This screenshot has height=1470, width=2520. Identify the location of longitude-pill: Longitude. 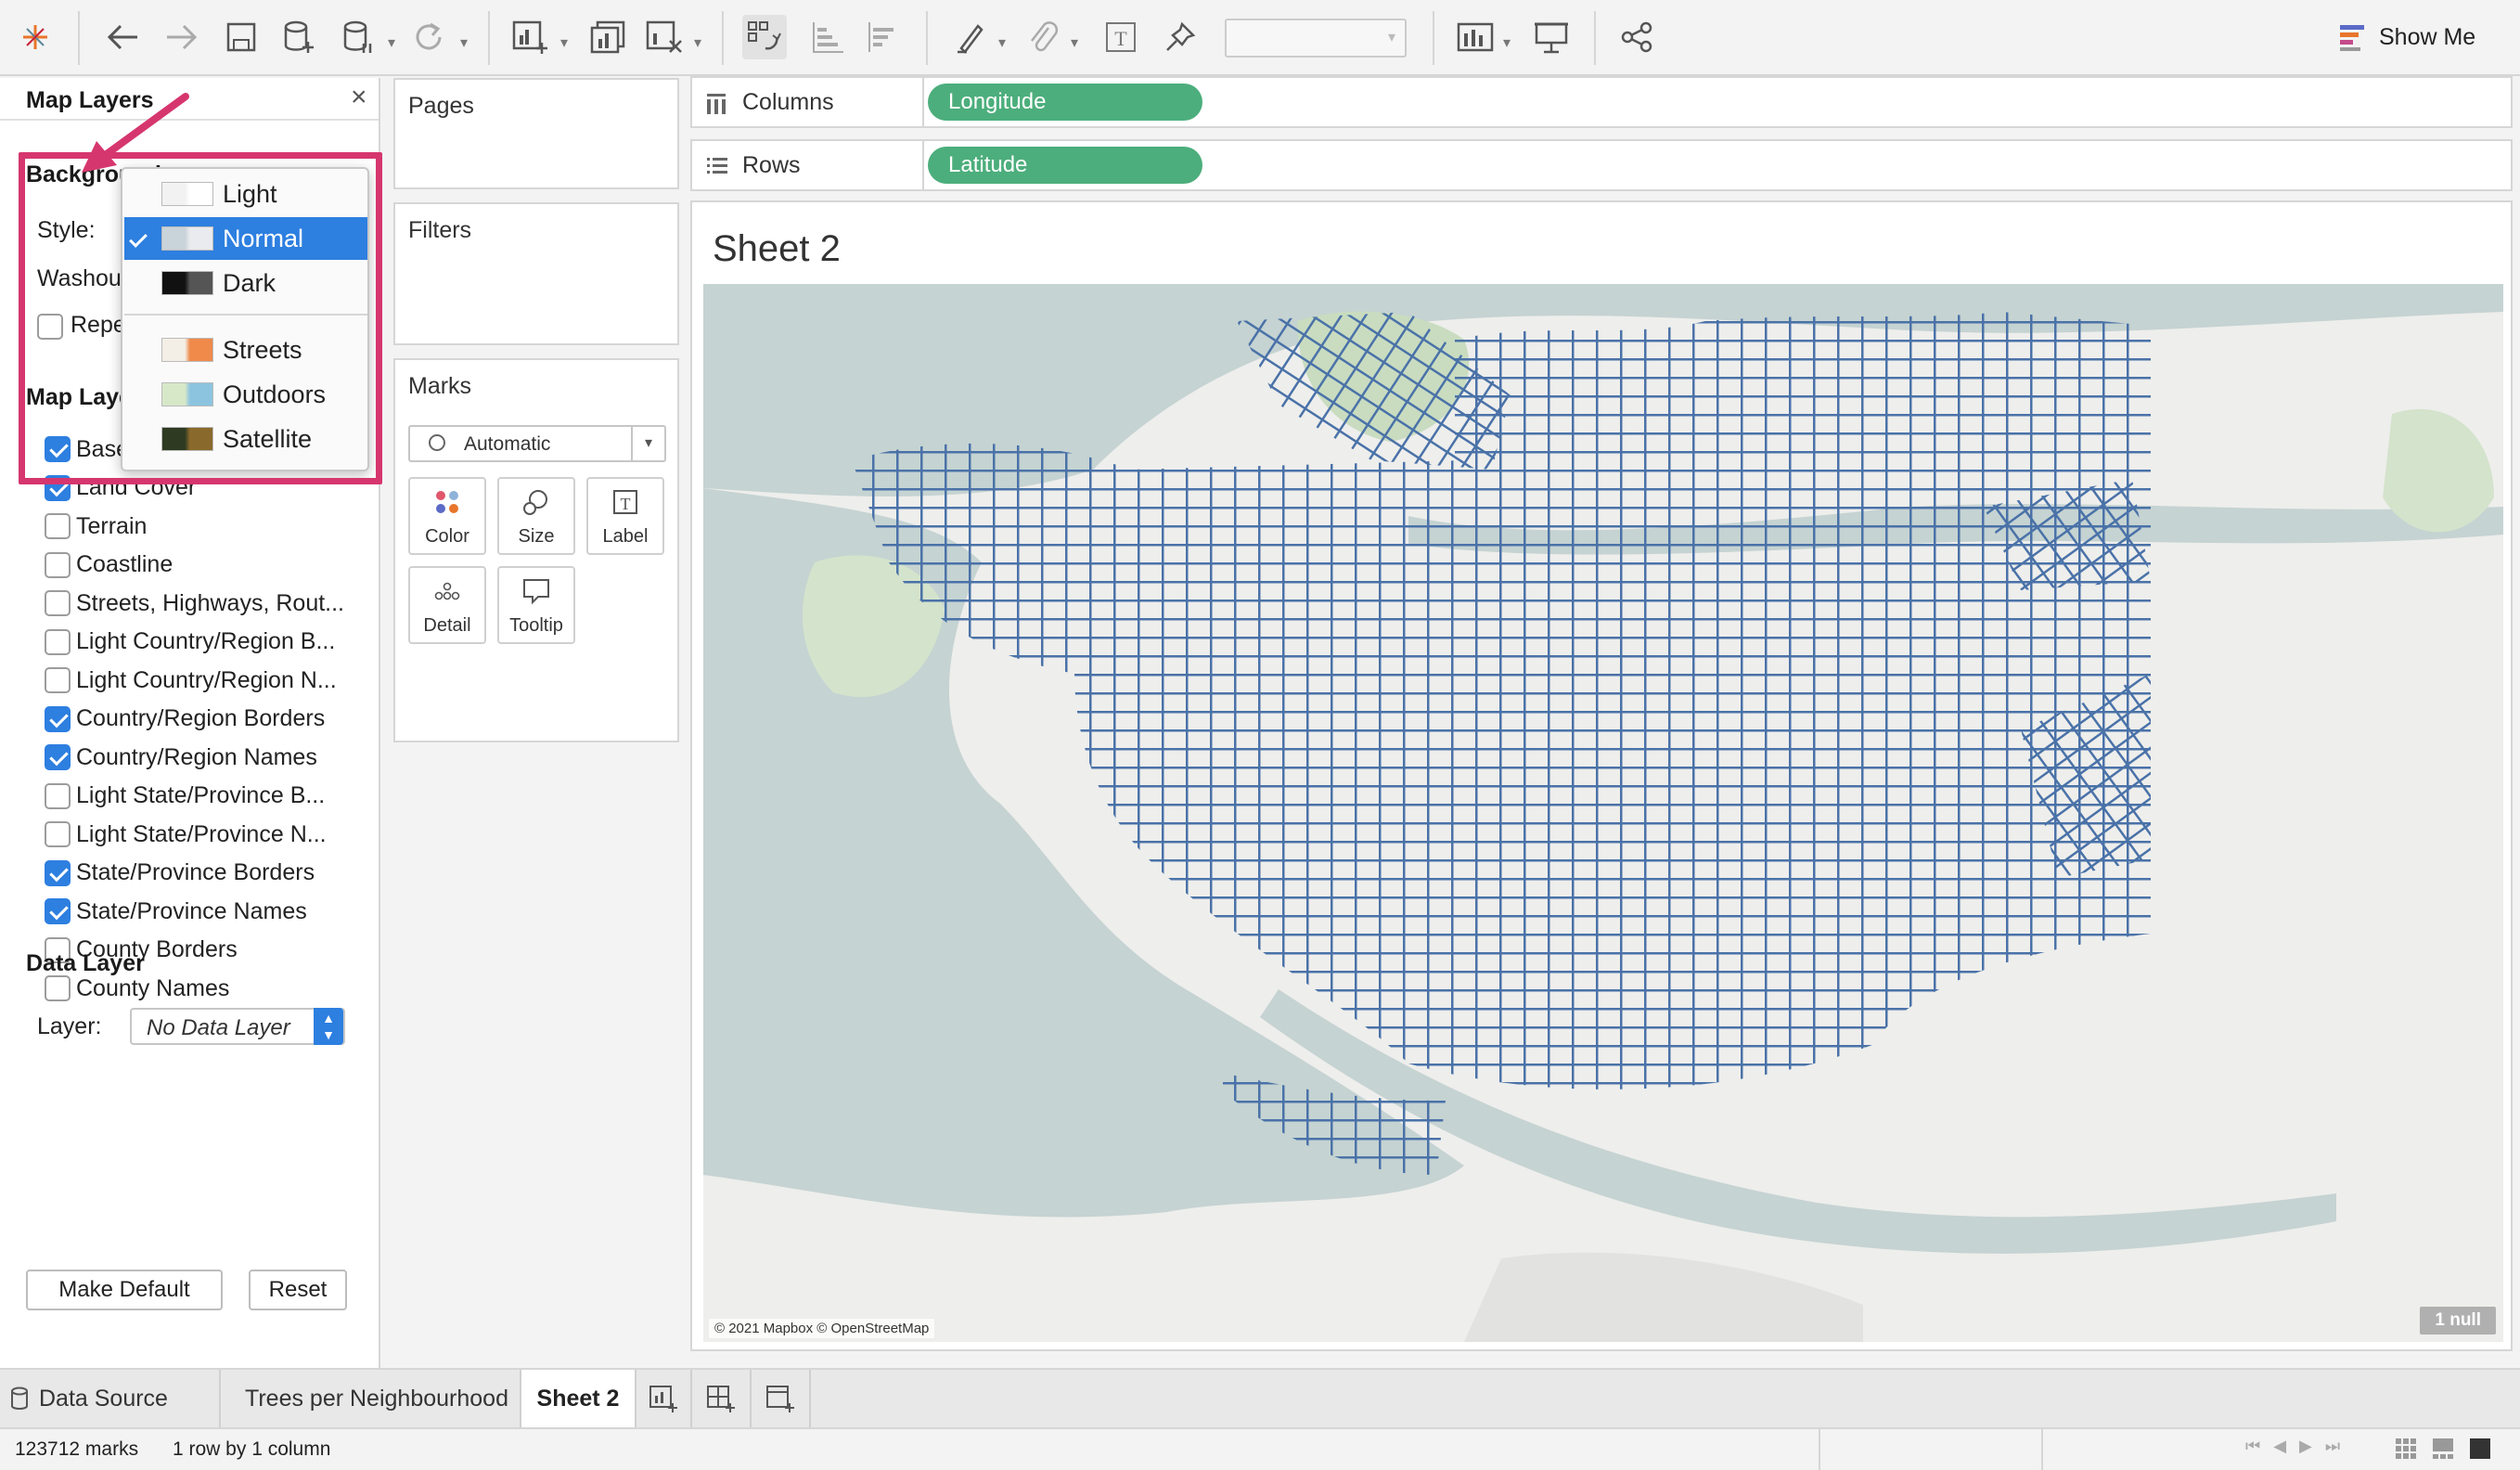
(1065, 102).